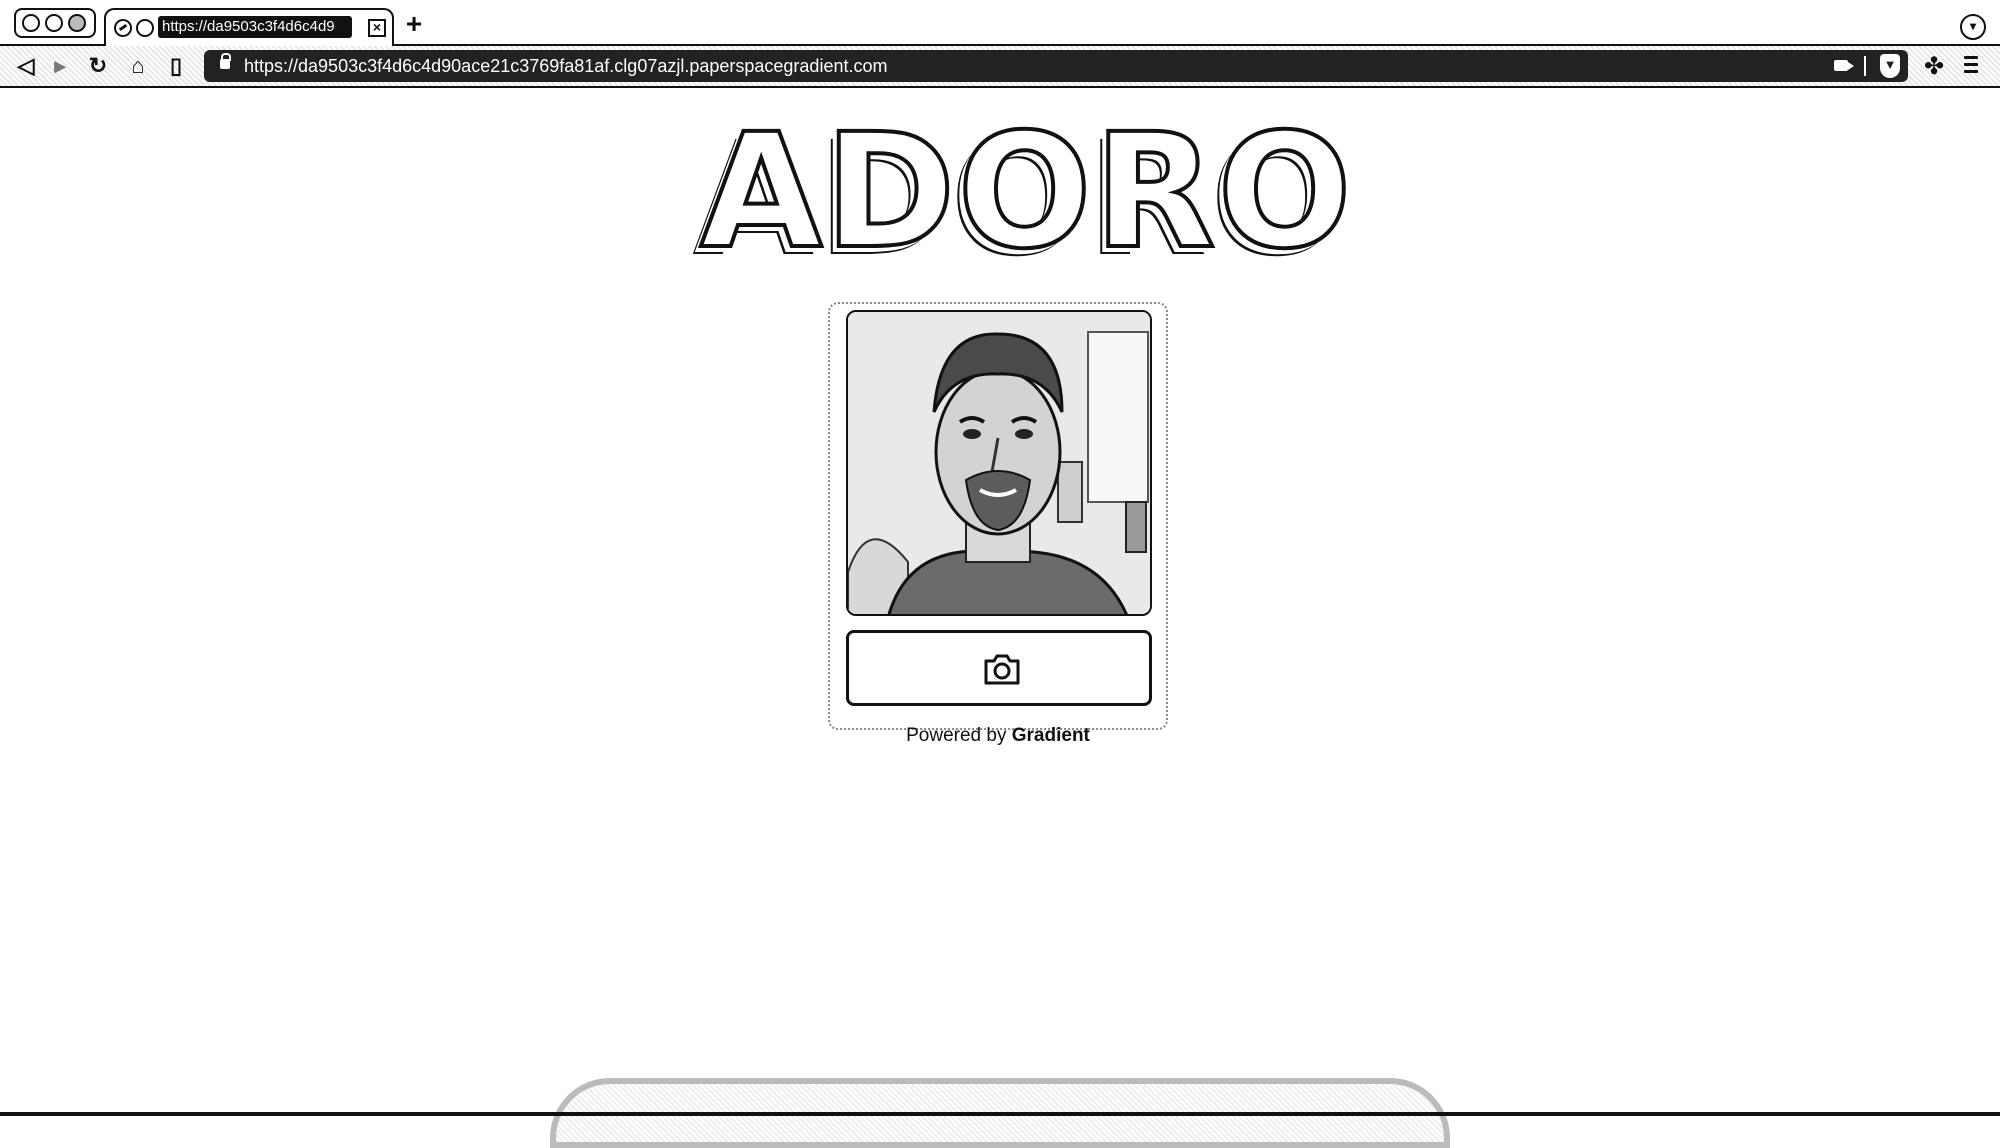 The image size is (2000, 1148). Describe the element at coordinates (26, 66) in the screenshot. I see `back-icon: ◁` at that location.